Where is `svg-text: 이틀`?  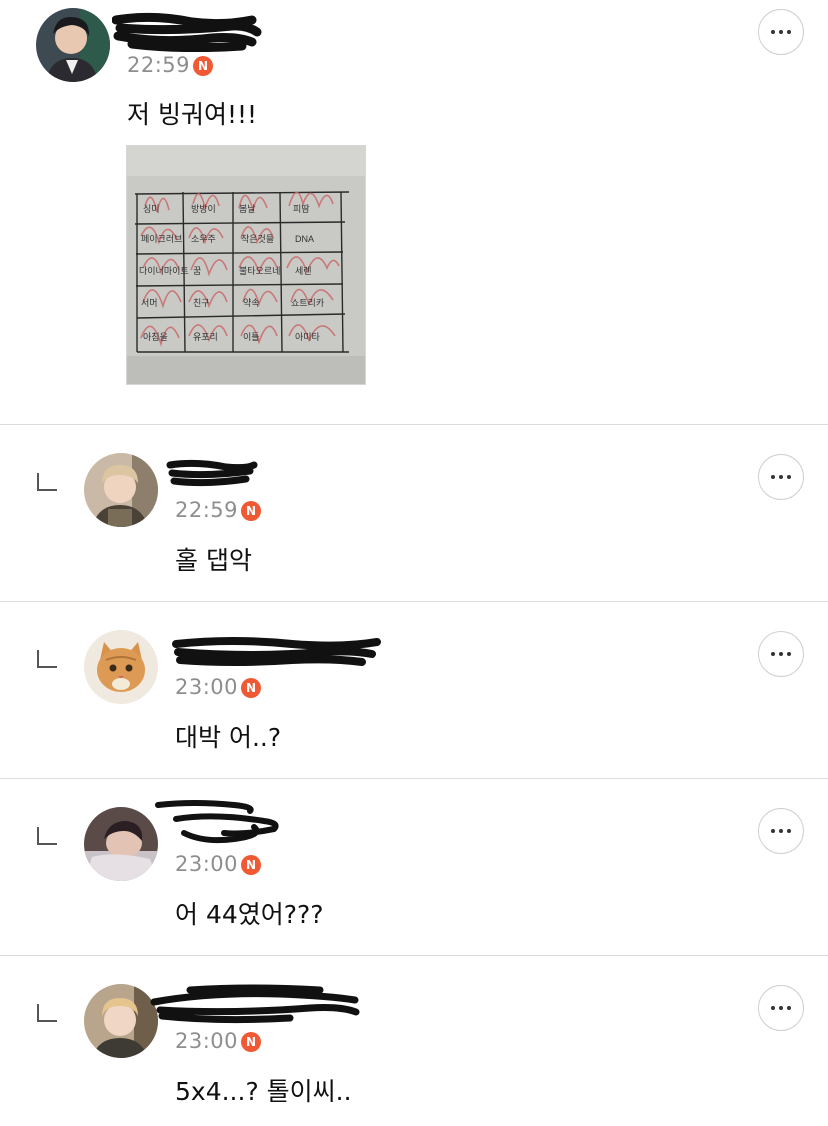 svg-text: 이틀 is located at coordinates (251, 337).